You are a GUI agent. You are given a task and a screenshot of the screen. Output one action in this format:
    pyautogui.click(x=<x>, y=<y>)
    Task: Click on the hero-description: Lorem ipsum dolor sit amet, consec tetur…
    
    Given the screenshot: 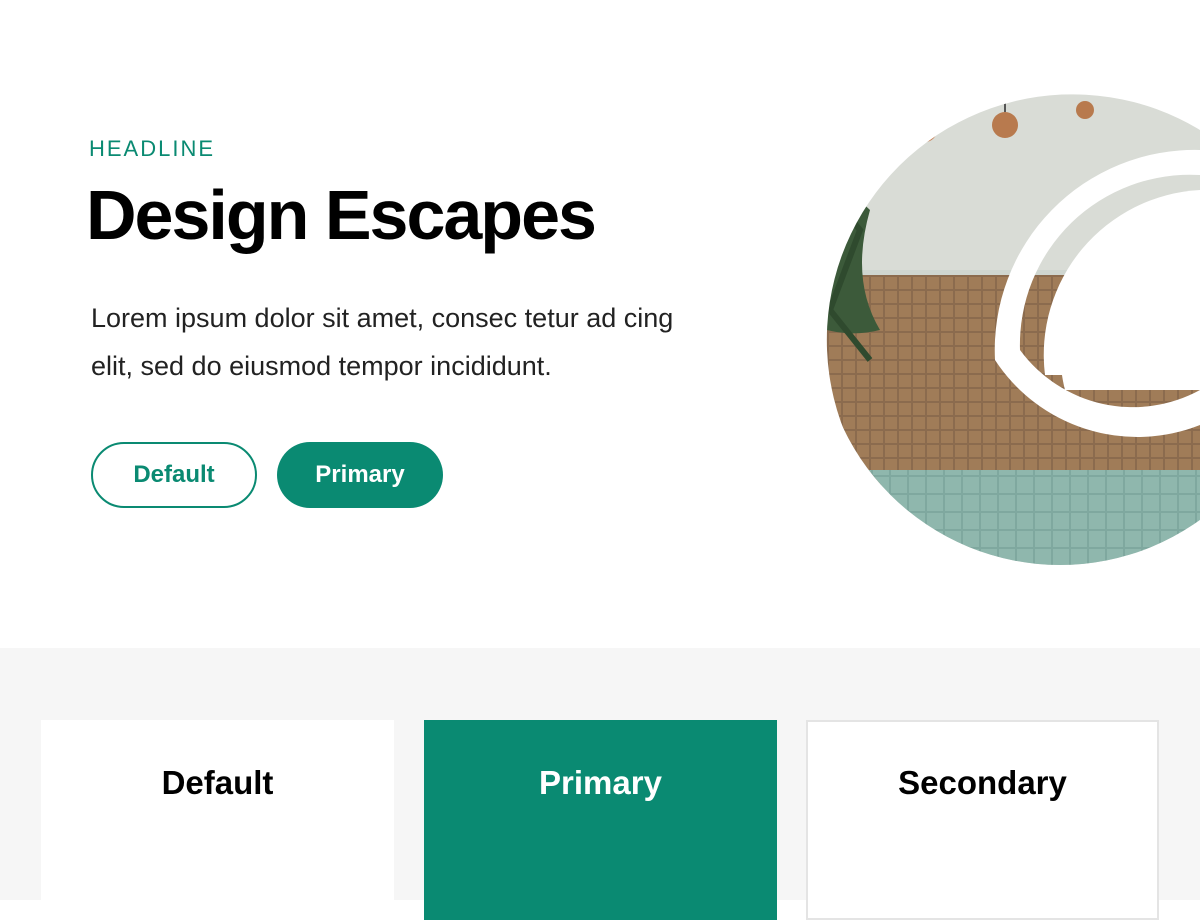 What is the action you would take?
    pyautogui.click(x=382, y=342)
    